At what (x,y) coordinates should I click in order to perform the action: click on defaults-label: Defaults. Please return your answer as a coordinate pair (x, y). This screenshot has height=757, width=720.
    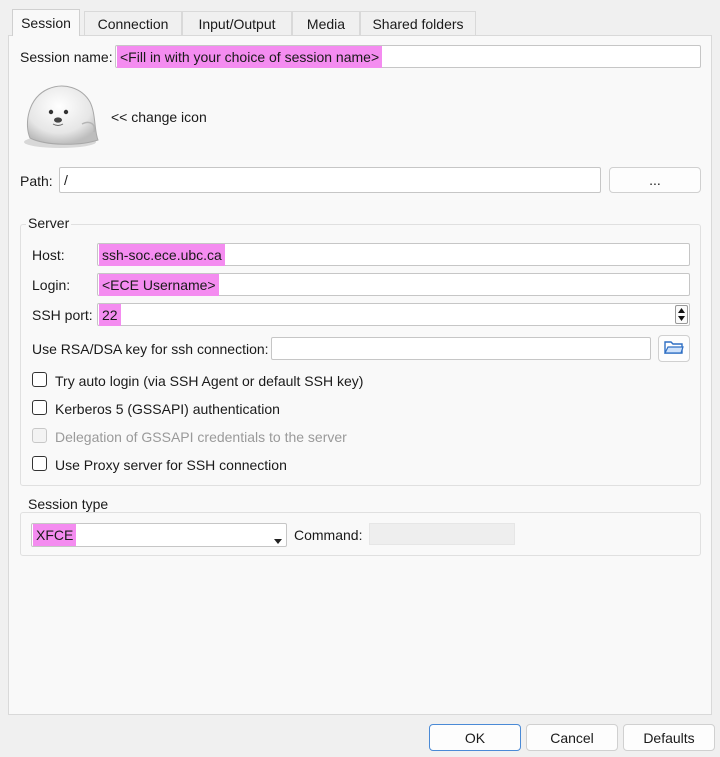
    Looking at the image, I should click on (669, 737).